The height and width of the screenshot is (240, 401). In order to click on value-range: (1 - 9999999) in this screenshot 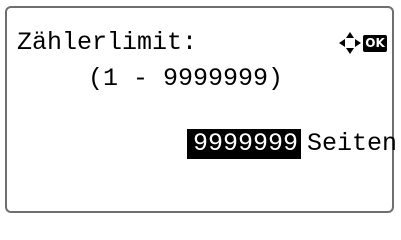, I will do `click(186, 78)`.